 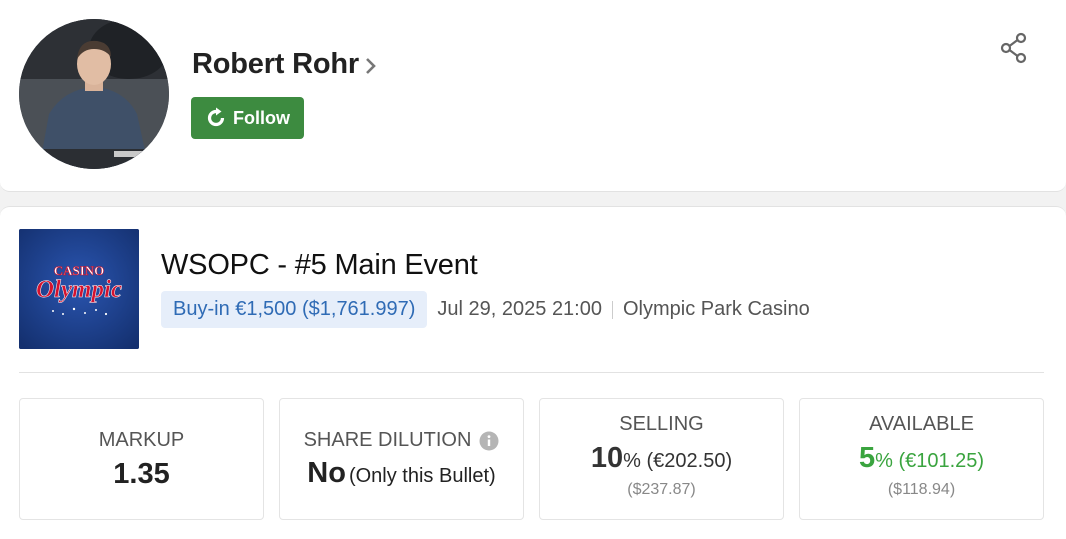 I want to click on share-button, so click(x=1014, y=48).